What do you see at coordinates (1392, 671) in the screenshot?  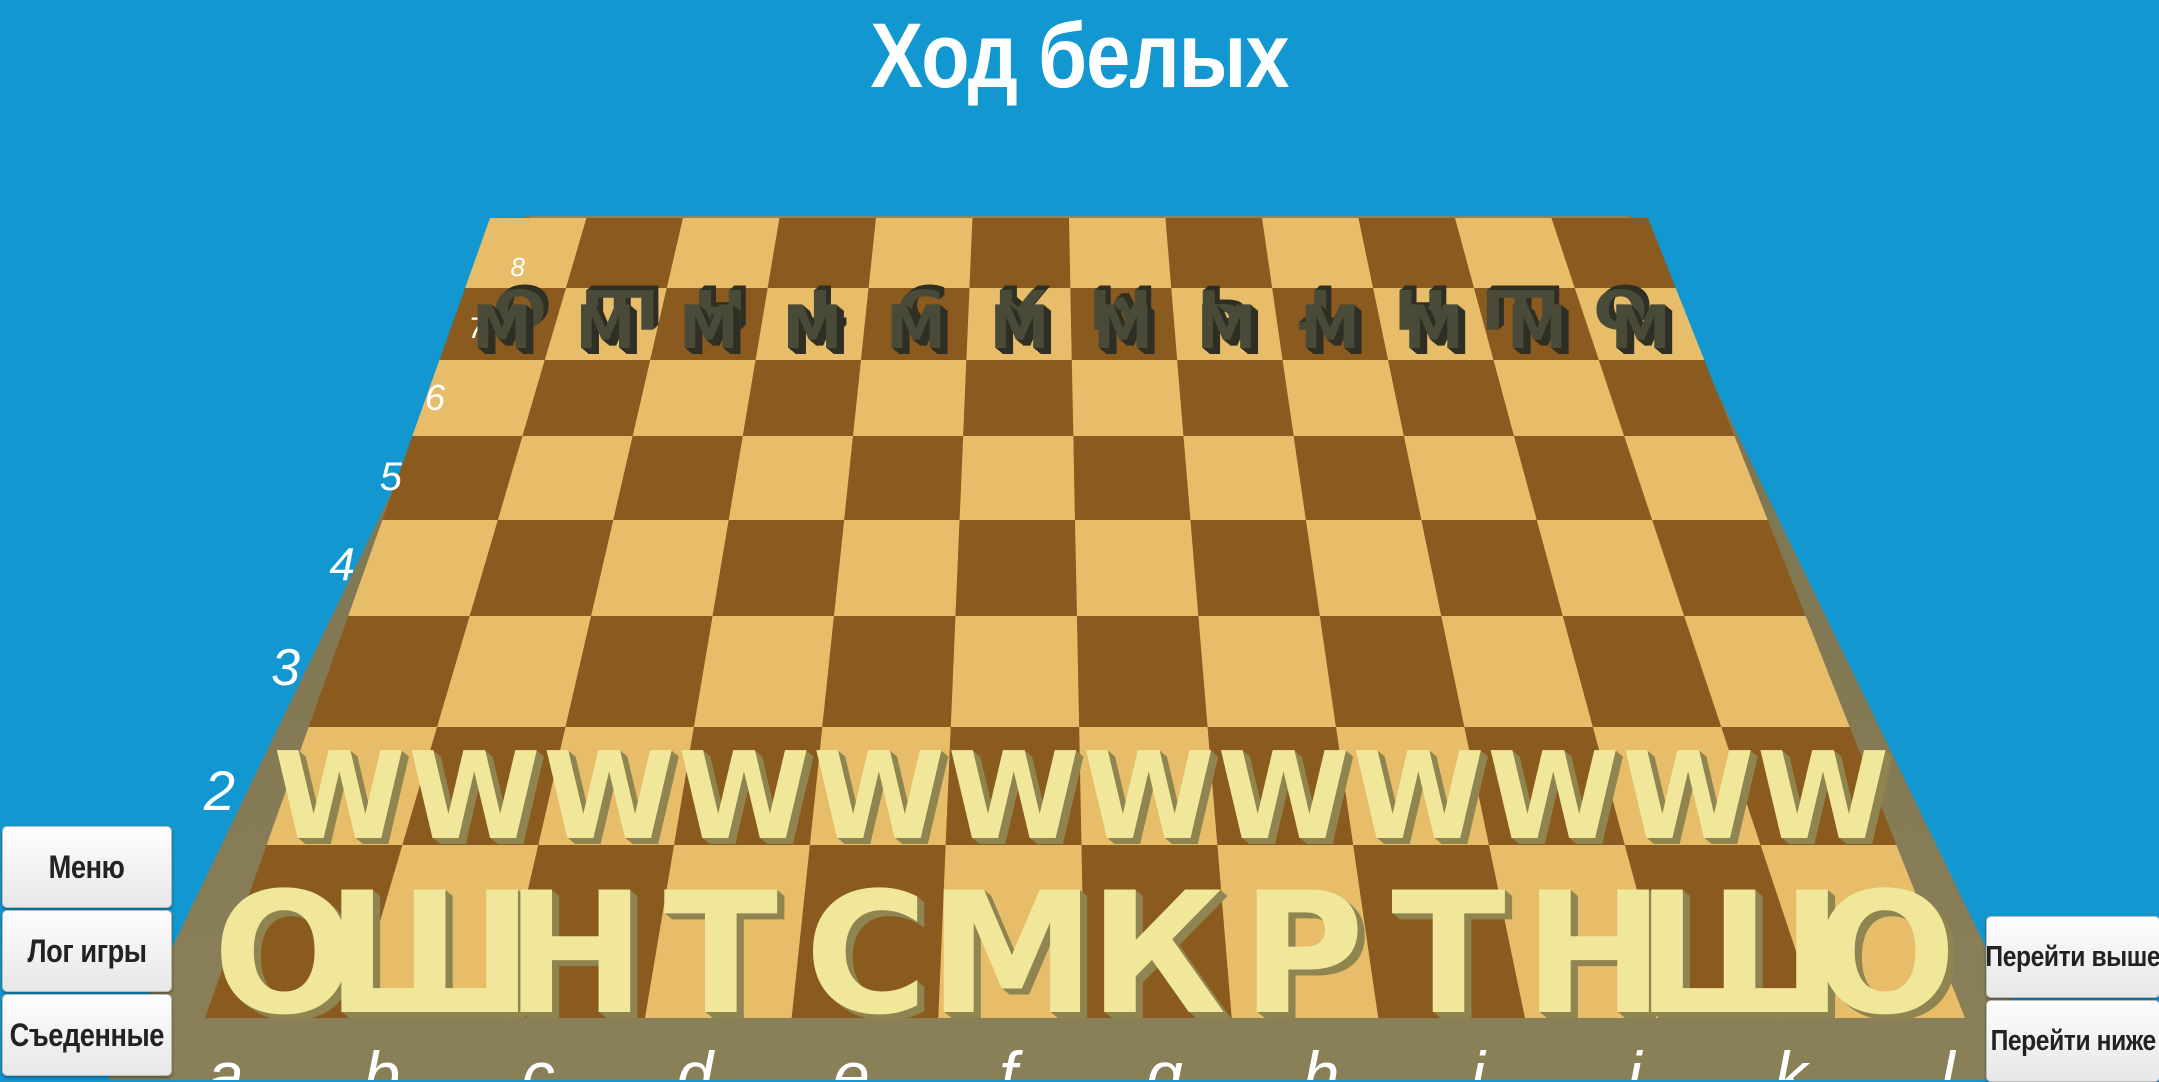 I see `square-i3` at bounding box center [1392, 671].